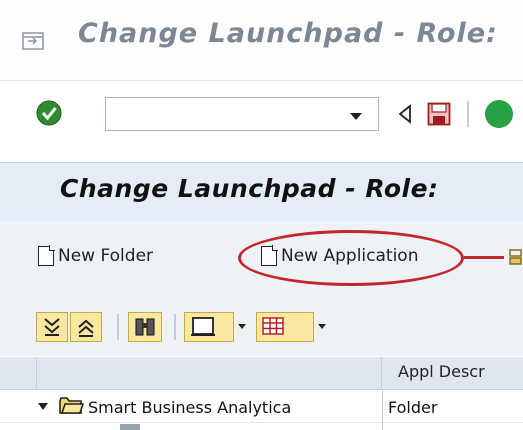 This screenshot has height=430, width=523. I want to click on expand-all-button, so click(52, 327).